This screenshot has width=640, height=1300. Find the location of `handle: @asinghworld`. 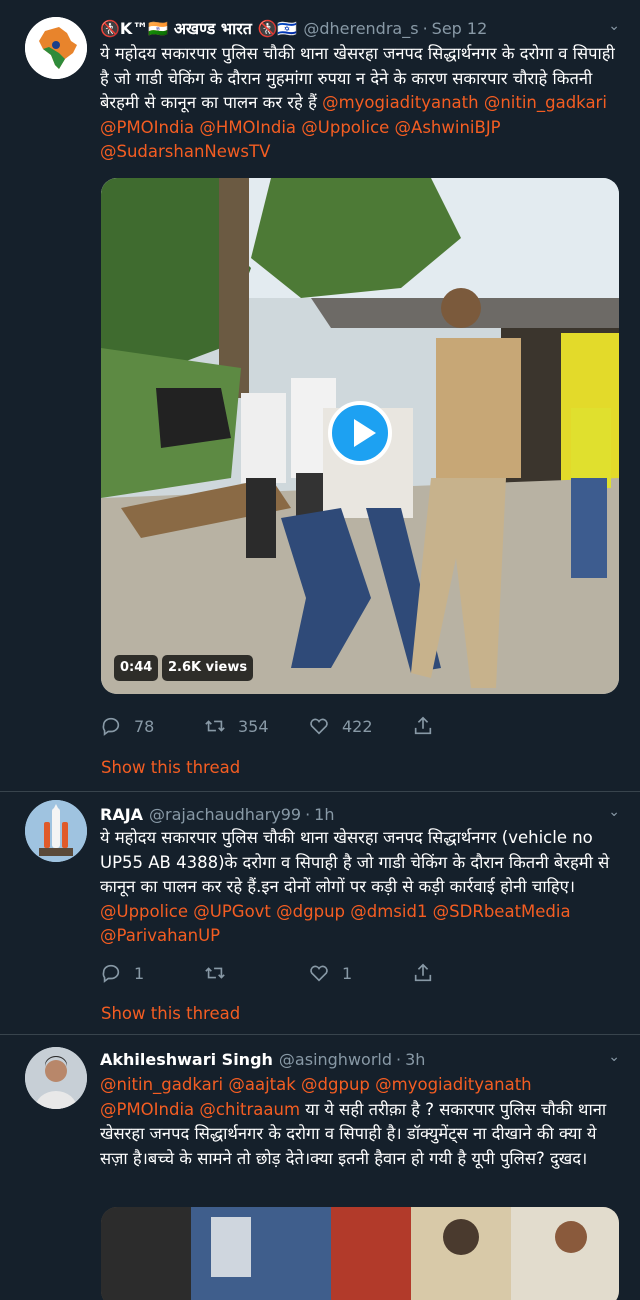

handle: @asinghworld is located at coordinates (335, 1059).